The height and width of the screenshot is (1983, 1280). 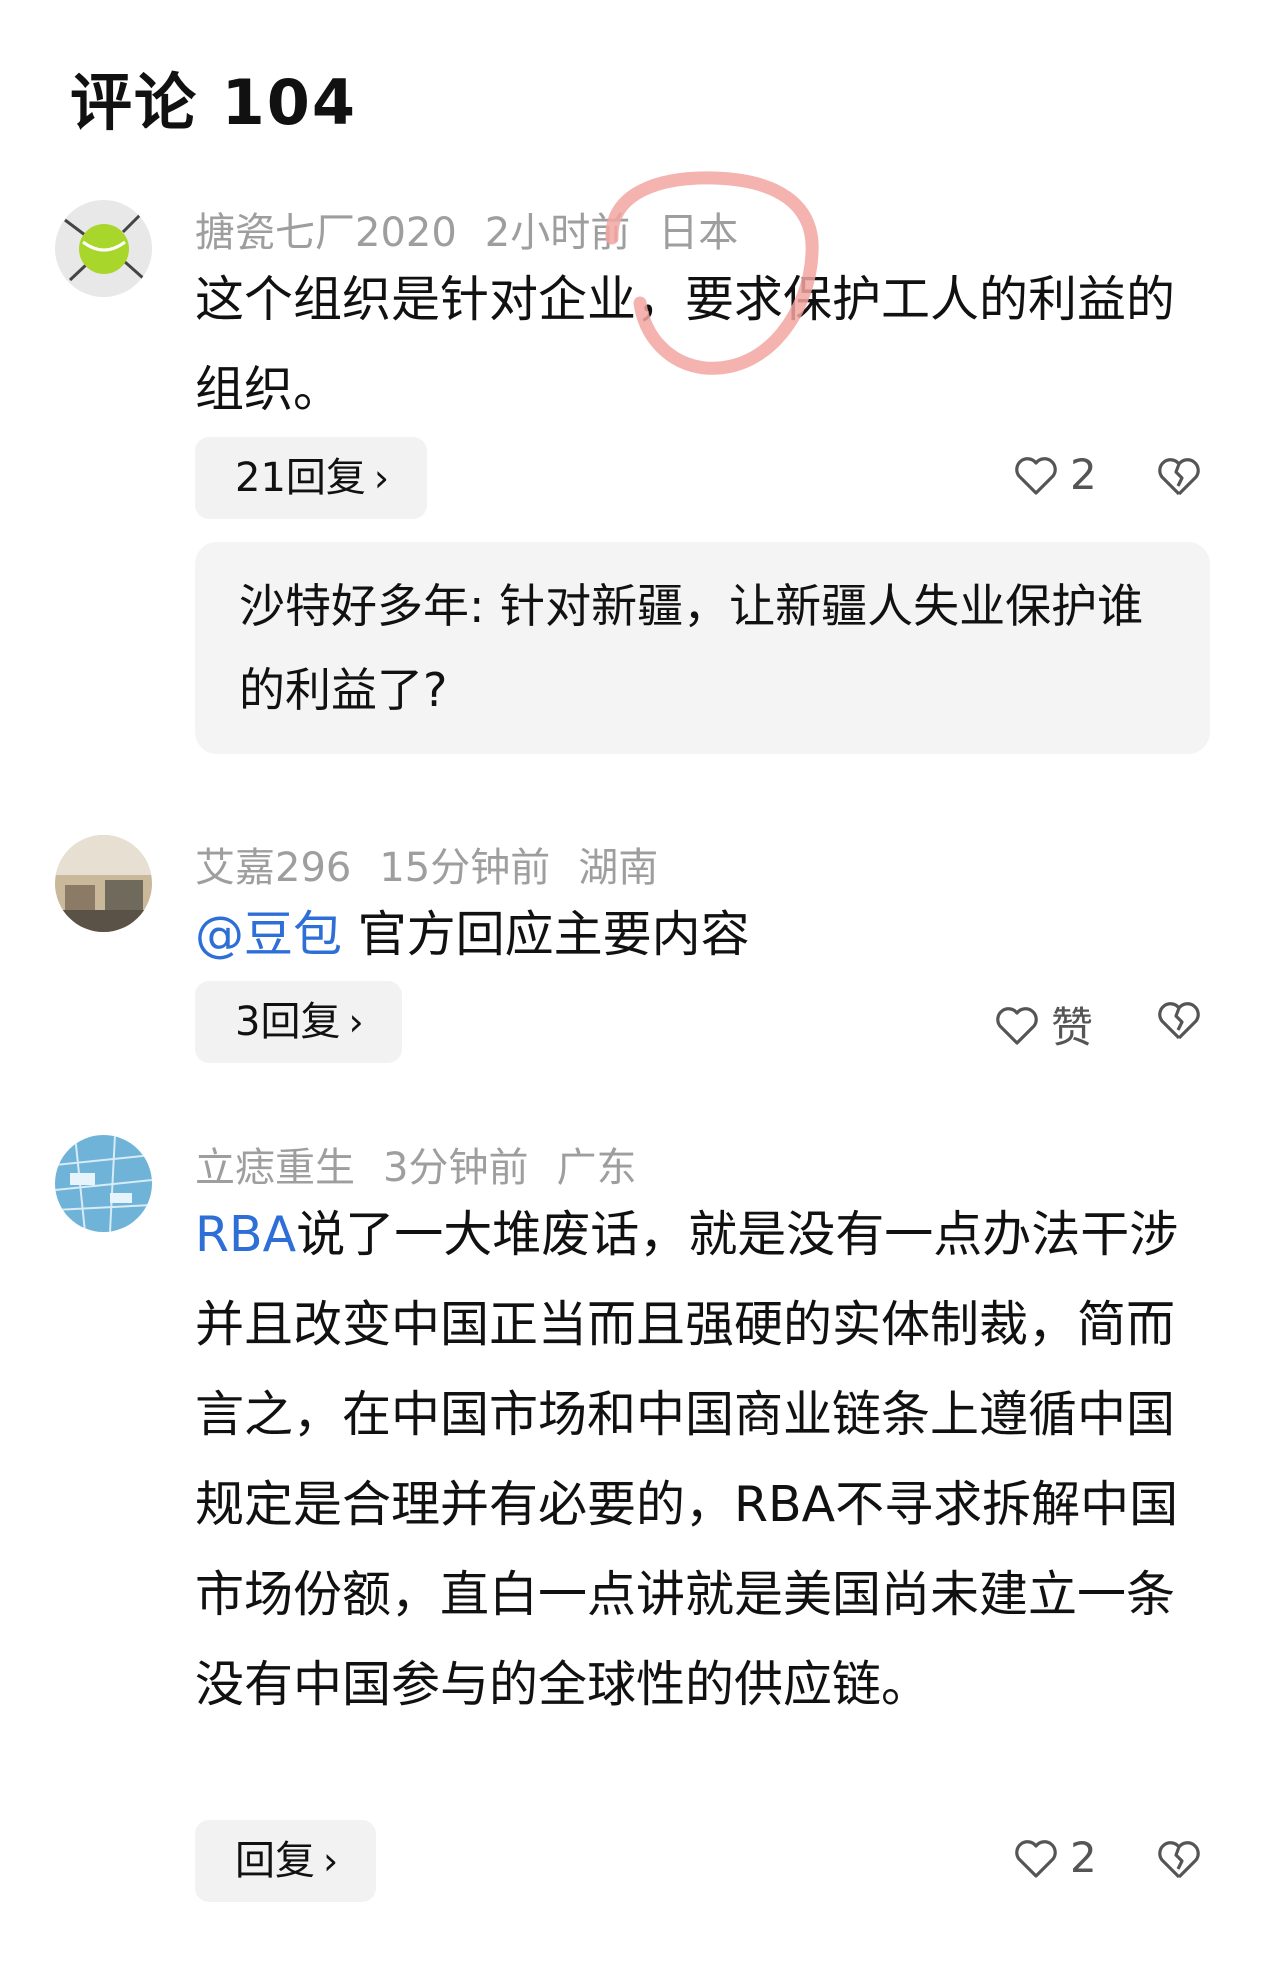 I want to click on location: 广东, so click(x=596, y=1168).